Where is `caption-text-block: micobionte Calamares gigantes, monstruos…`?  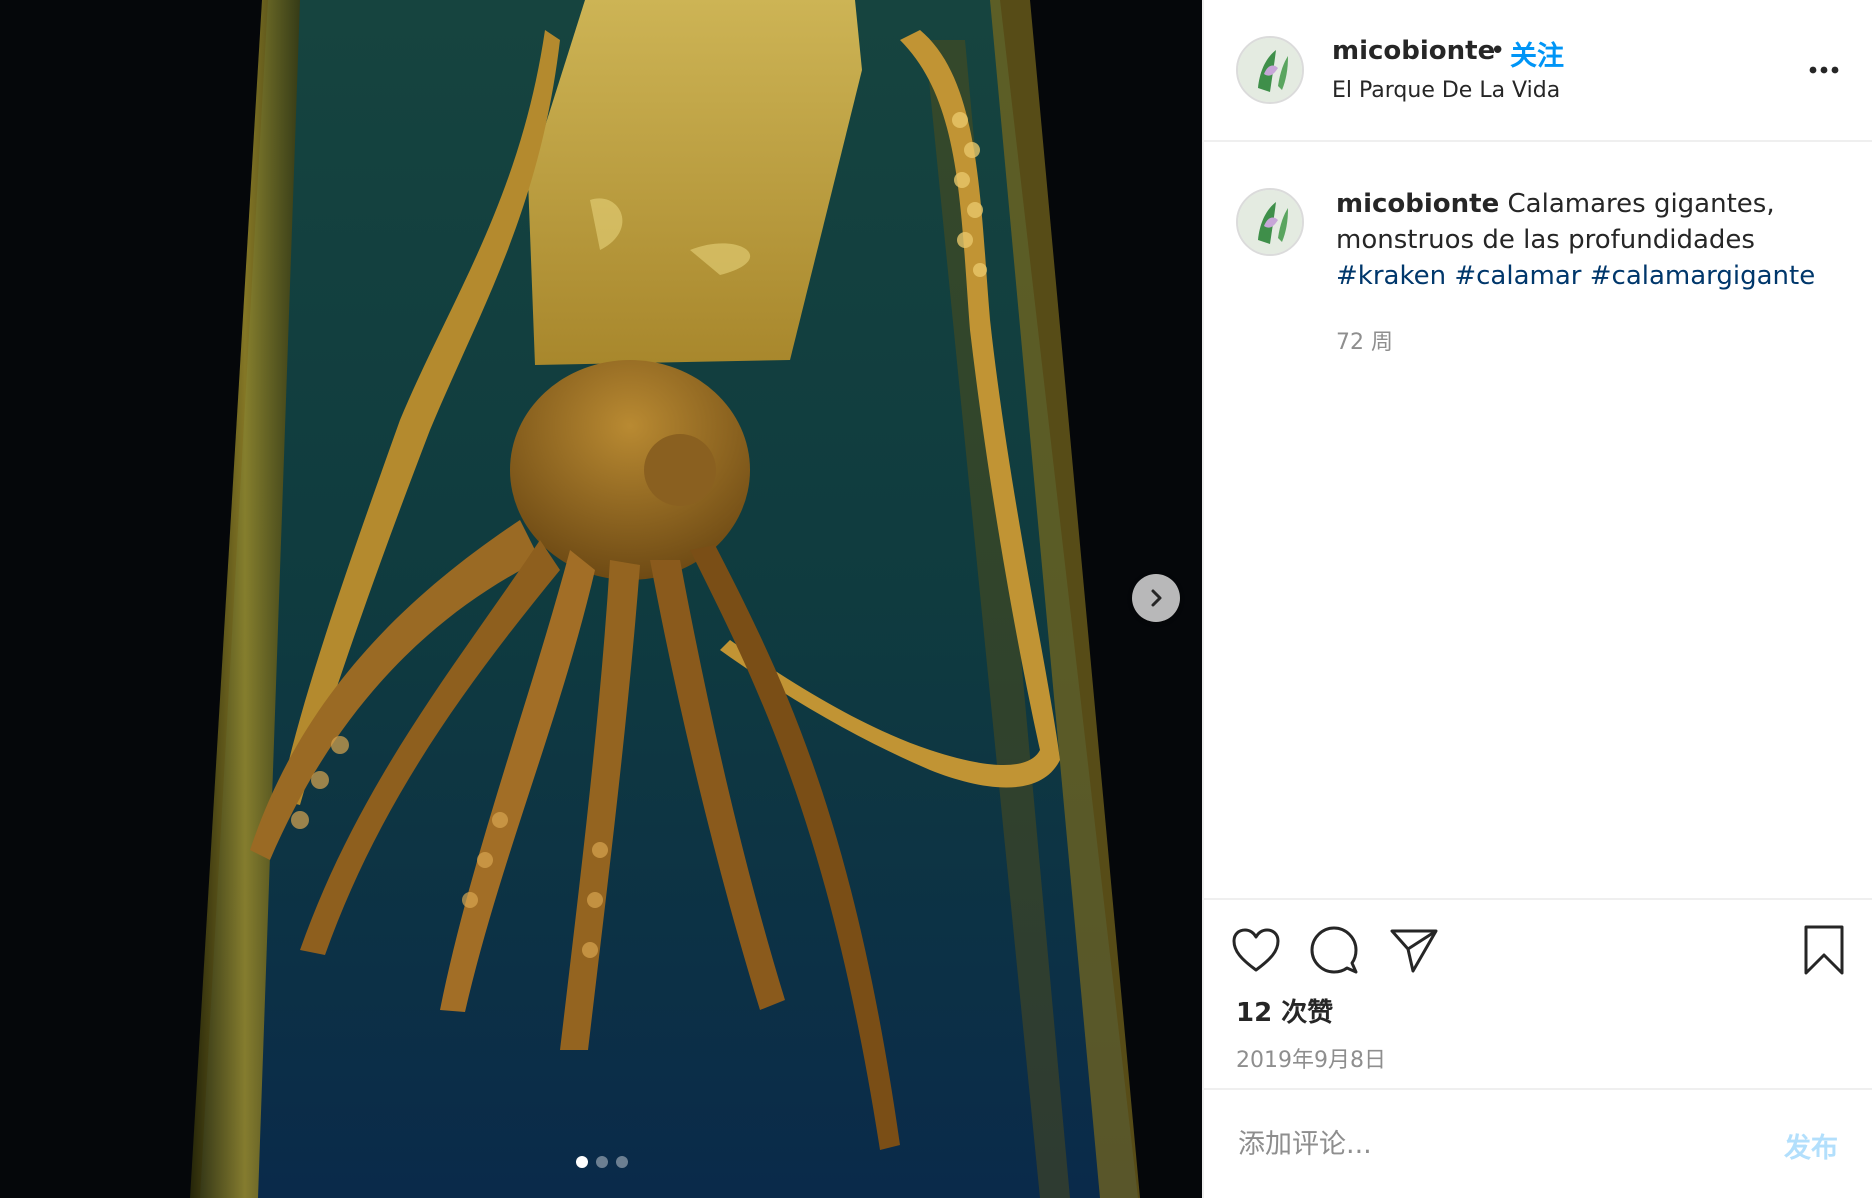 caption-text-block: micobionte Calamares gigantes, monstruos… is located at coordinates (1586, 240).